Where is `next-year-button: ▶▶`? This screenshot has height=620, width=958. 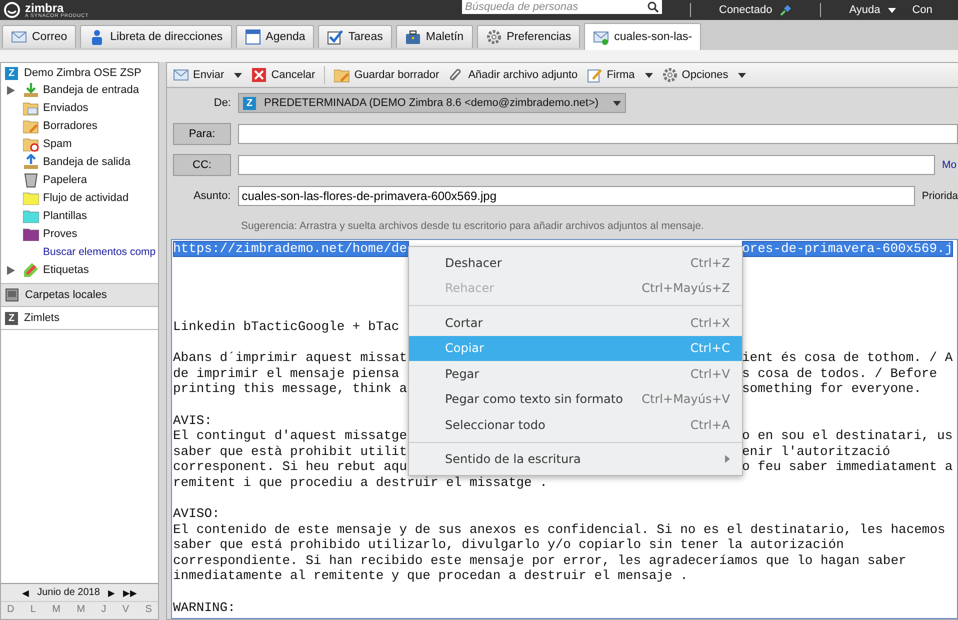 next-year-button: ▶▶ is located at coordinates (129, 593).